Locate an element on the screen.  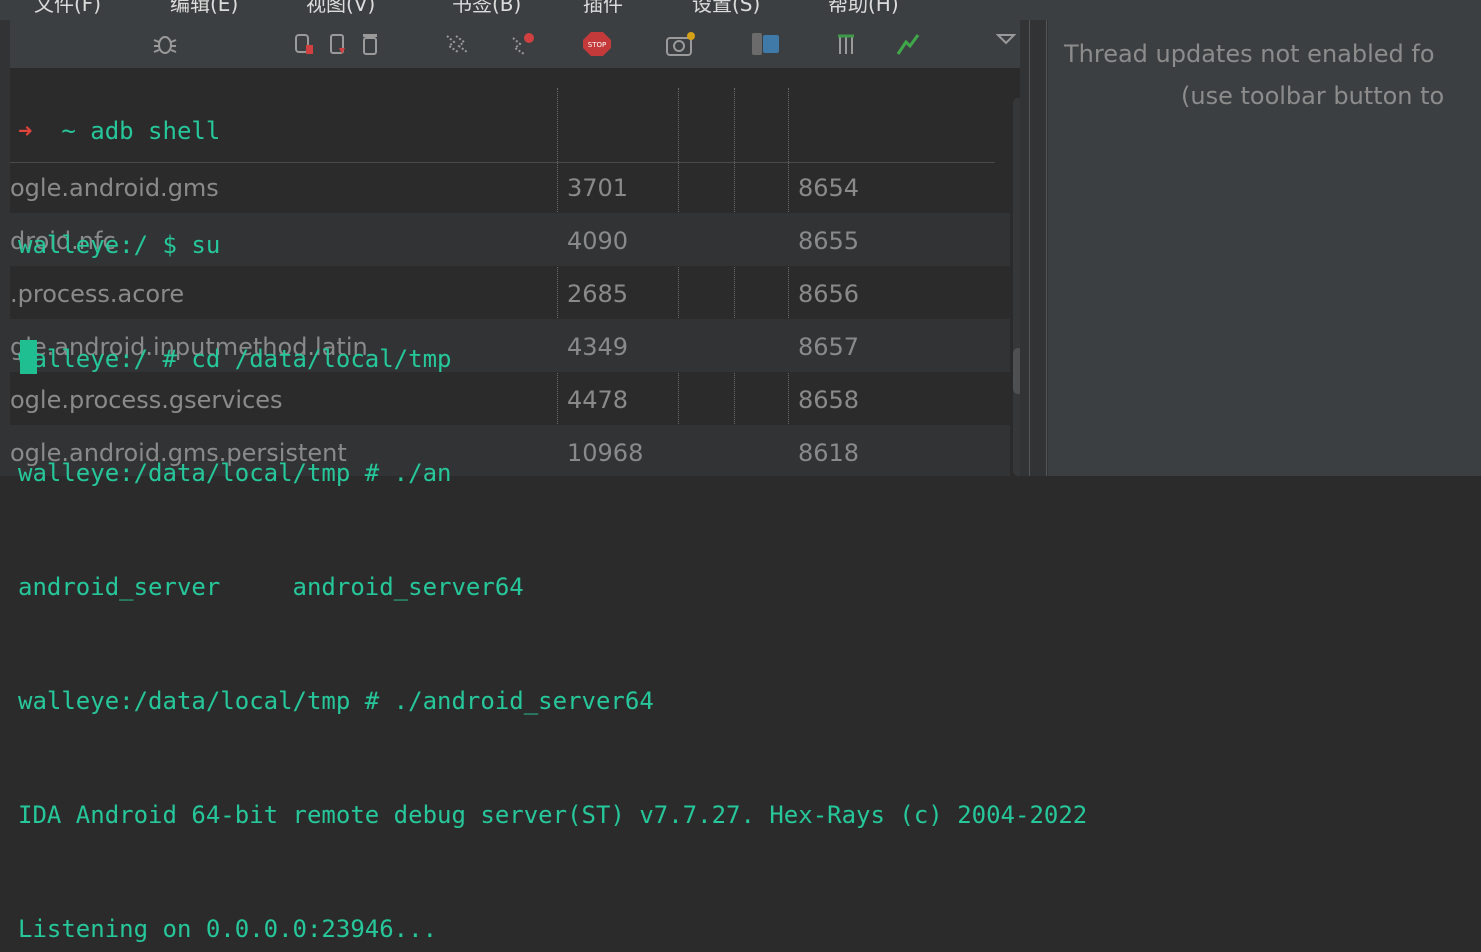
terminal-line: walleye:/ $ su is located at coordinates (119, 245).